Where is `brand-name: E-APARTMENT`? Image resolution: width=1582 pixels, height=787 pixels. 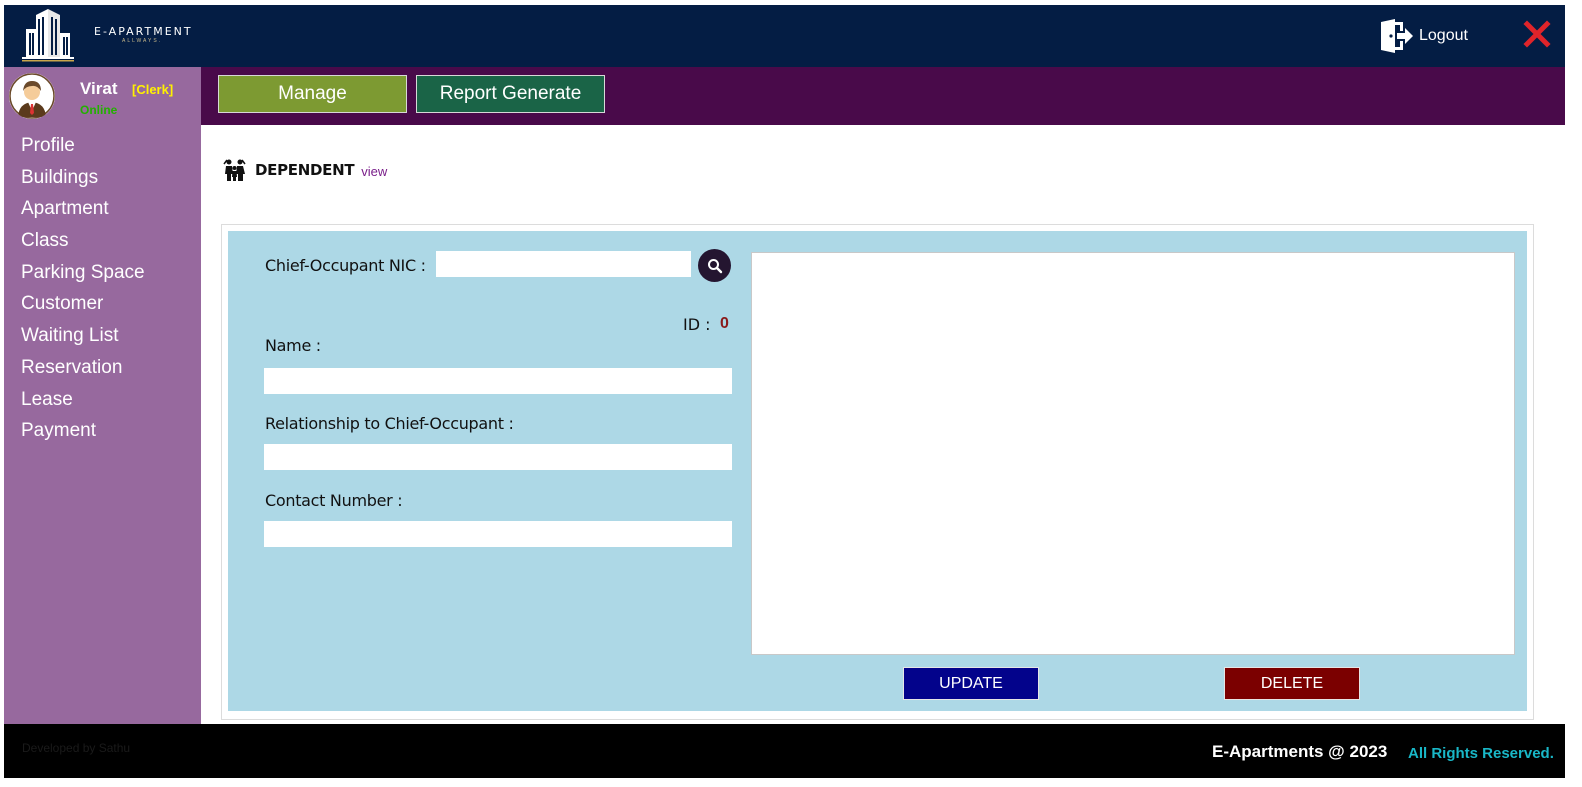
brand-name: E-APARTMENT is located at coordinates (143, 31).